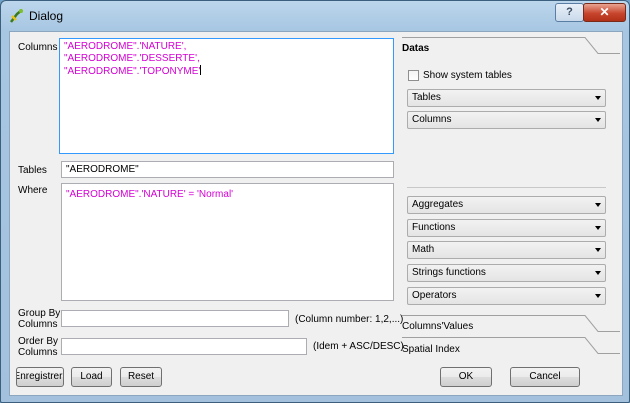 The height and width of the screenshot is (403, 630). Describe the element at coordinates (16, 16) in the screenshot. I see `qgis-logo-icon` at that location.